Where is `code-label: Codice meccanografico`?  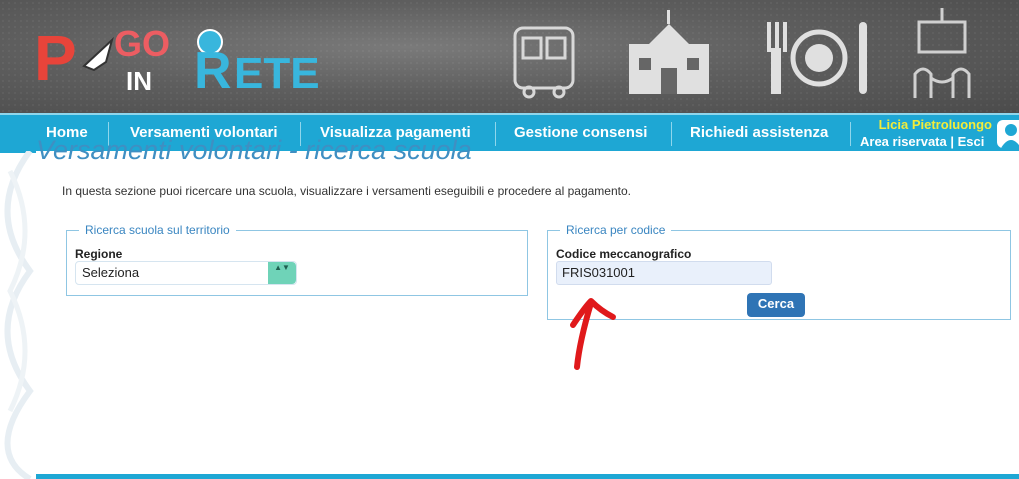 code-label: Codice meccanografico is located at coordinates (624, 254).